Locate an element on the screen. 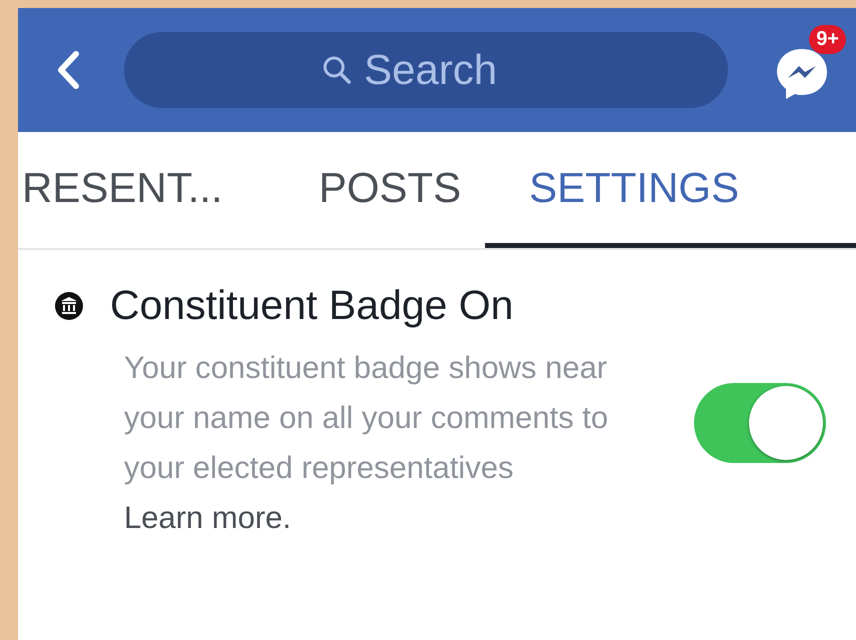  tab: SETTINGS is located at coordinates (670, 190).